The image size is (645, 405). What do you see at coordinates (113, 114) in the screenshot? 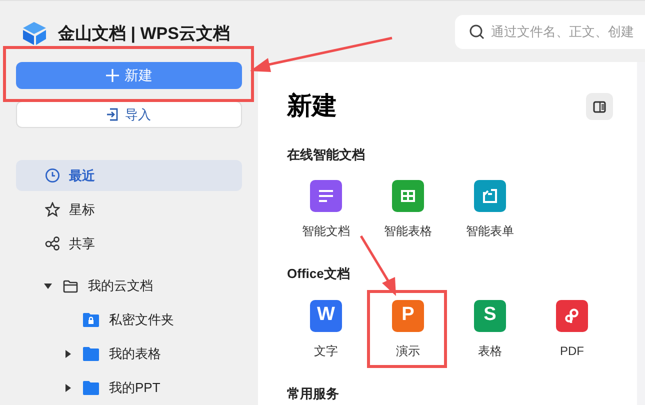
I see `import-icon` at bounding box center [113, 114].